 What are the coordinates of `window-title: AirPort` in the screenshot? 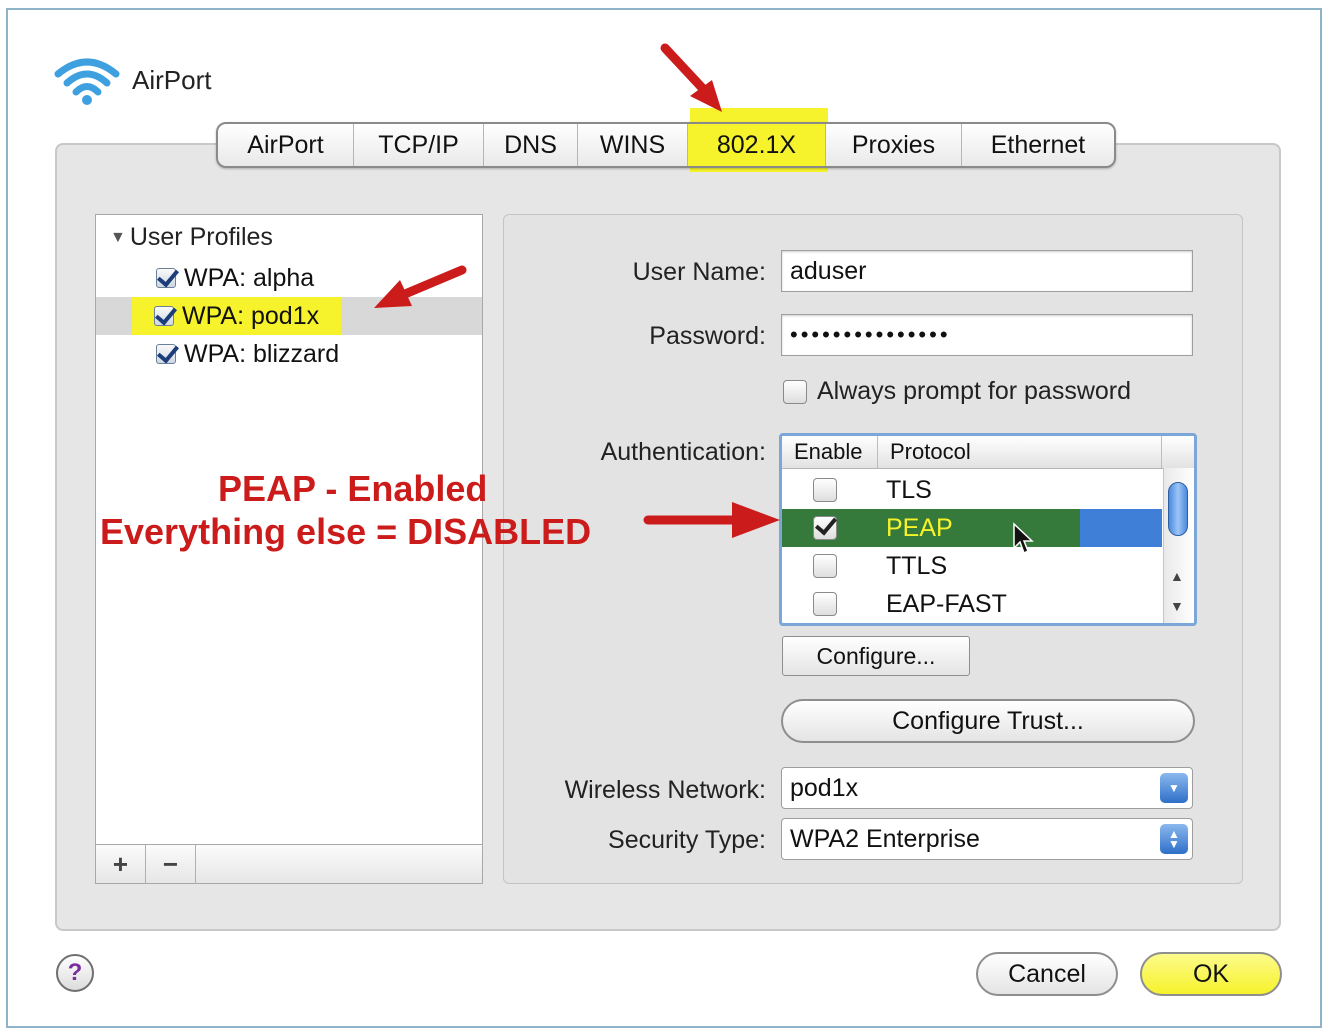 It's located at (172, 79).